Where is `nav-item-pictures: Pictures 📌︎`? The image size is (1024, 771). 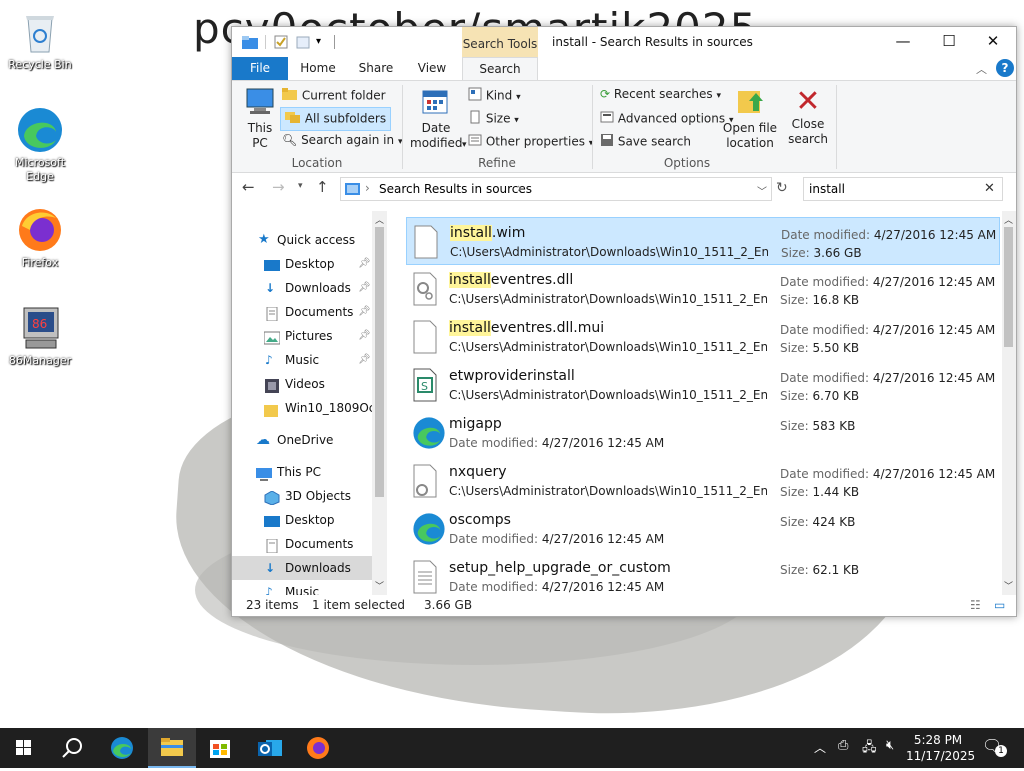 nav-item-pictures: Pictures 📌︎ is located at coordinates (302, 336).